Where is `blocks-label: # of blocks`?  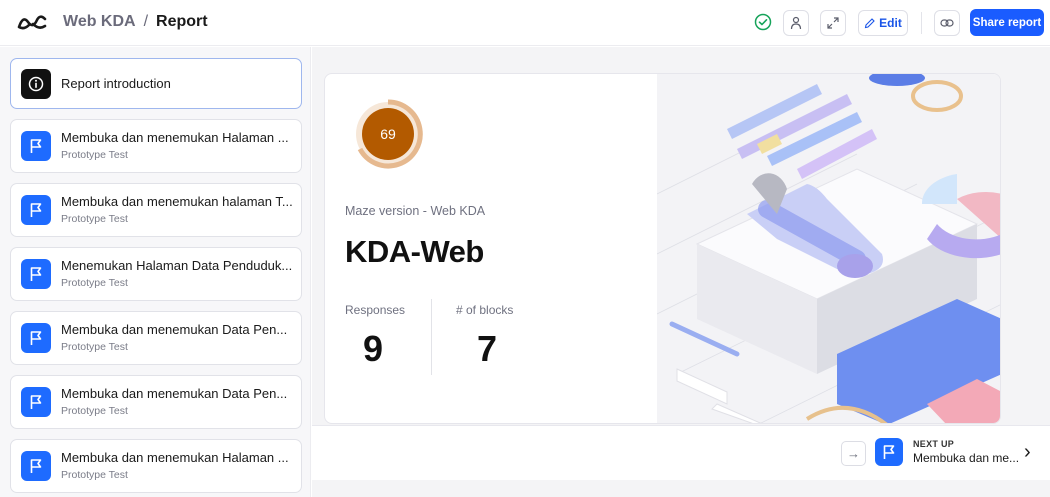
blocks-label: # of blocks is located at coordinates (485, 310).